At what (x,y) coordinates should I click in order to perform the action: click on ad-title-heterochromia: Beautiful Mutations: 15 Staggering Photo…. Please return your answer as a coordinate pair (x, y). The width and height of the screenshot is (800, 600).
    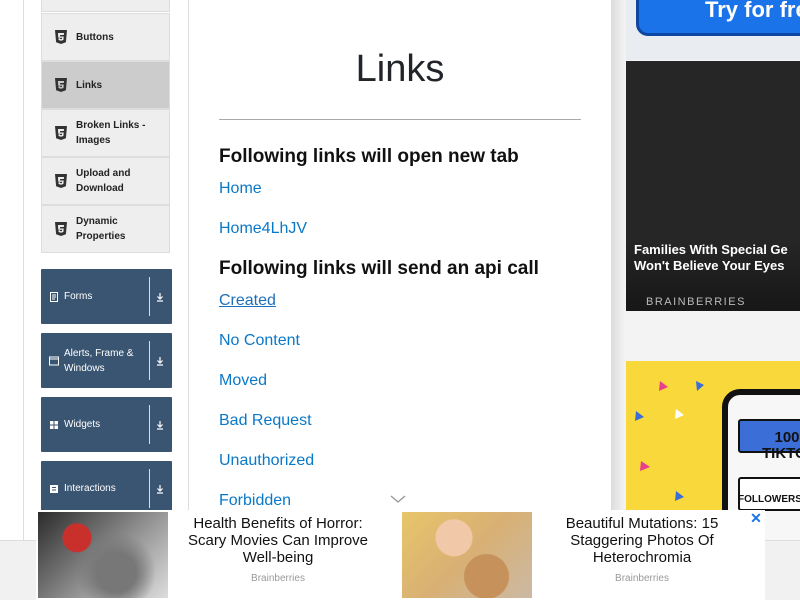
    Looking at the image, I should click on (642, 540).